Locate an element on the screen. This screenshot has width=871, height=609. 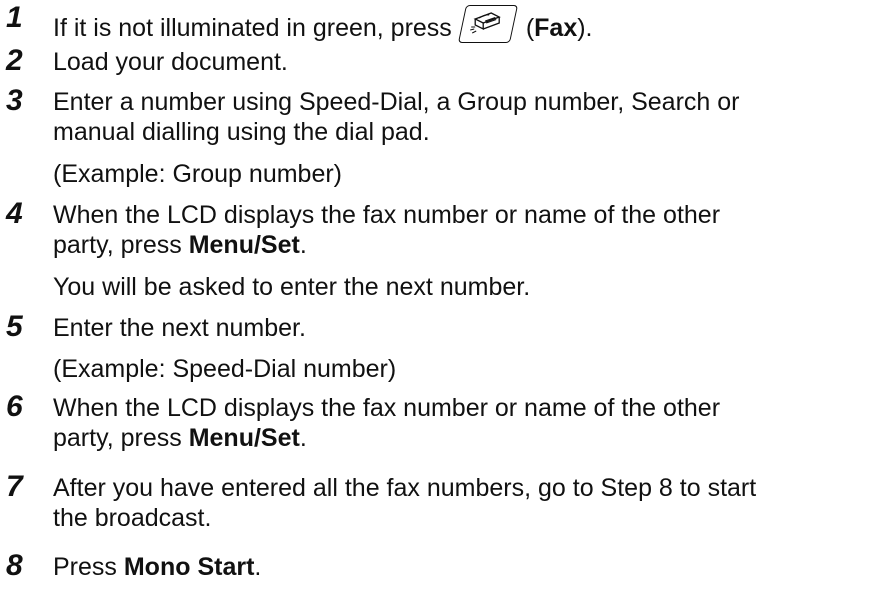
step-number: 4 is located at coordinates (14, 213).